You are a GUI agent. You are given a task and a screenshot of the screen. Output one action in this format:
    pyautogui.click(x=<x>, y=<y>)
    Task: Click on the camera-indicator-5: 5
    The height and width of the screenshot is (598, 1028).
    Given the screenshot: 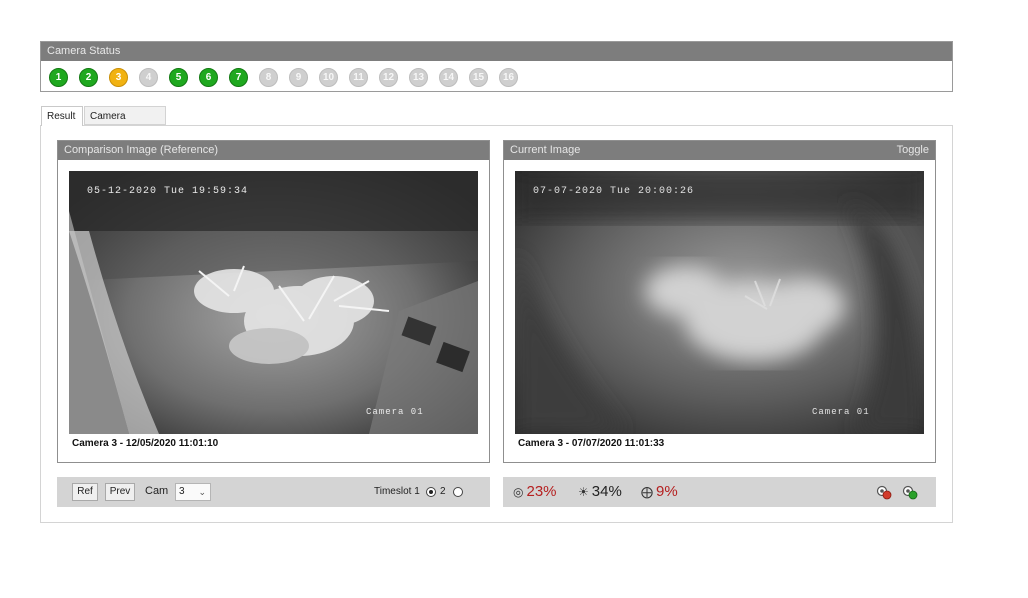 What is the action you would take?
    pyautogui.click(x=178, y=77)
    